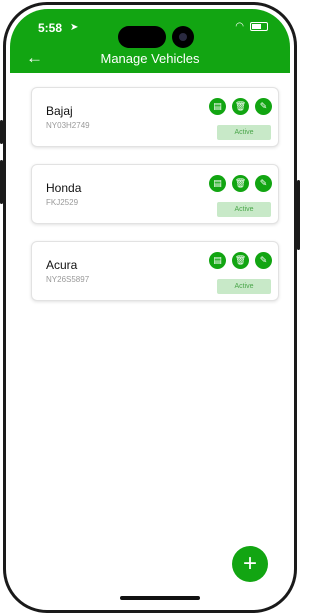  Describe the element at coordinates (183, 37) in the screenshot. I see `camera` at that location.